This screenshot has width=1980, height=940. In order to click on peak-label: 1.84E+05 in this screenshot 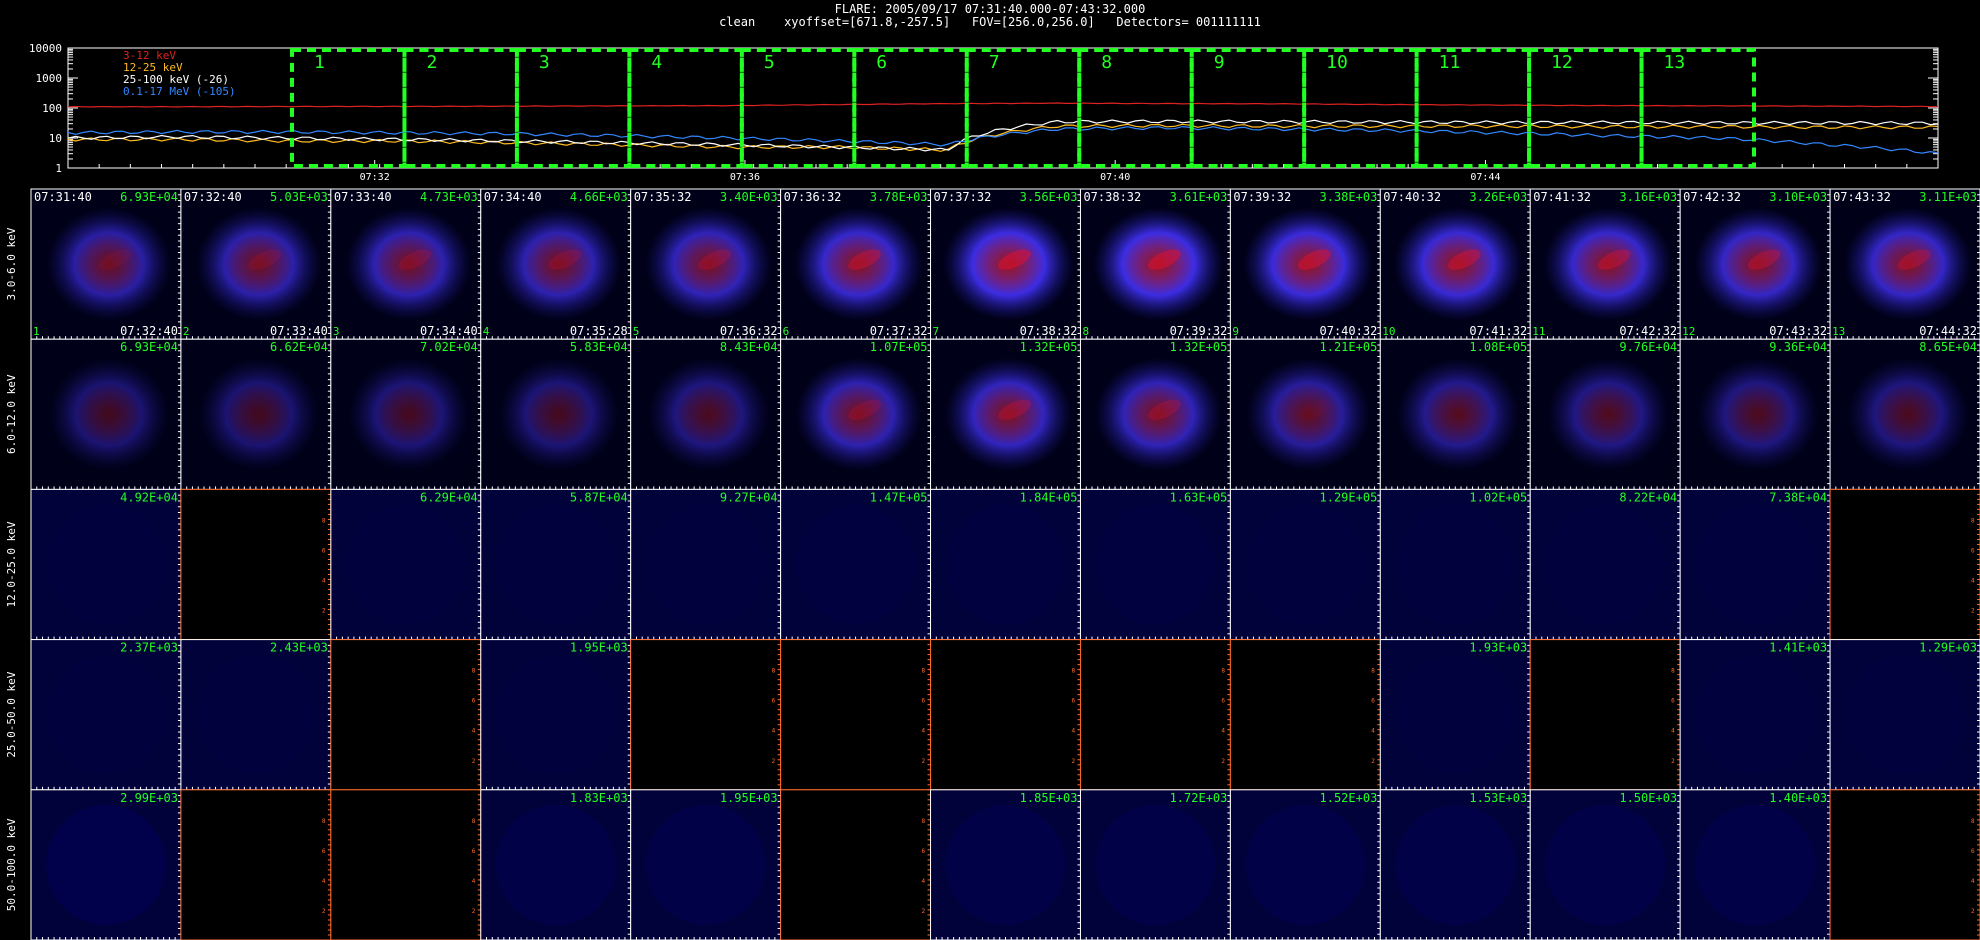, I will do `click(1049, 497)`.